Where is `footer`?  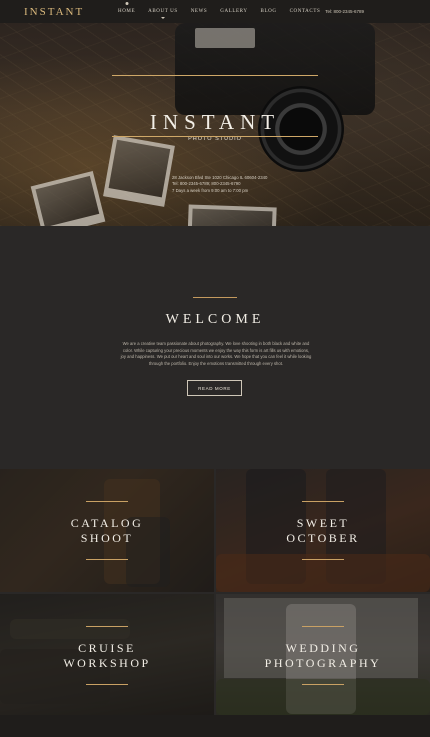 footer is located at coordinates (215, 726).